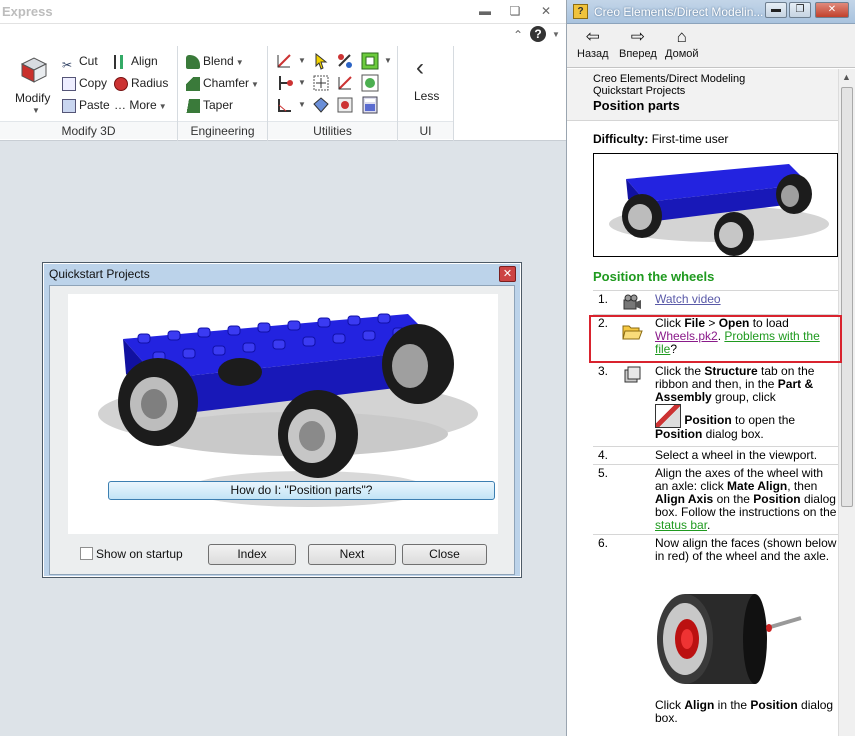  I want to click on help-icon: ?, so click(538, 34).